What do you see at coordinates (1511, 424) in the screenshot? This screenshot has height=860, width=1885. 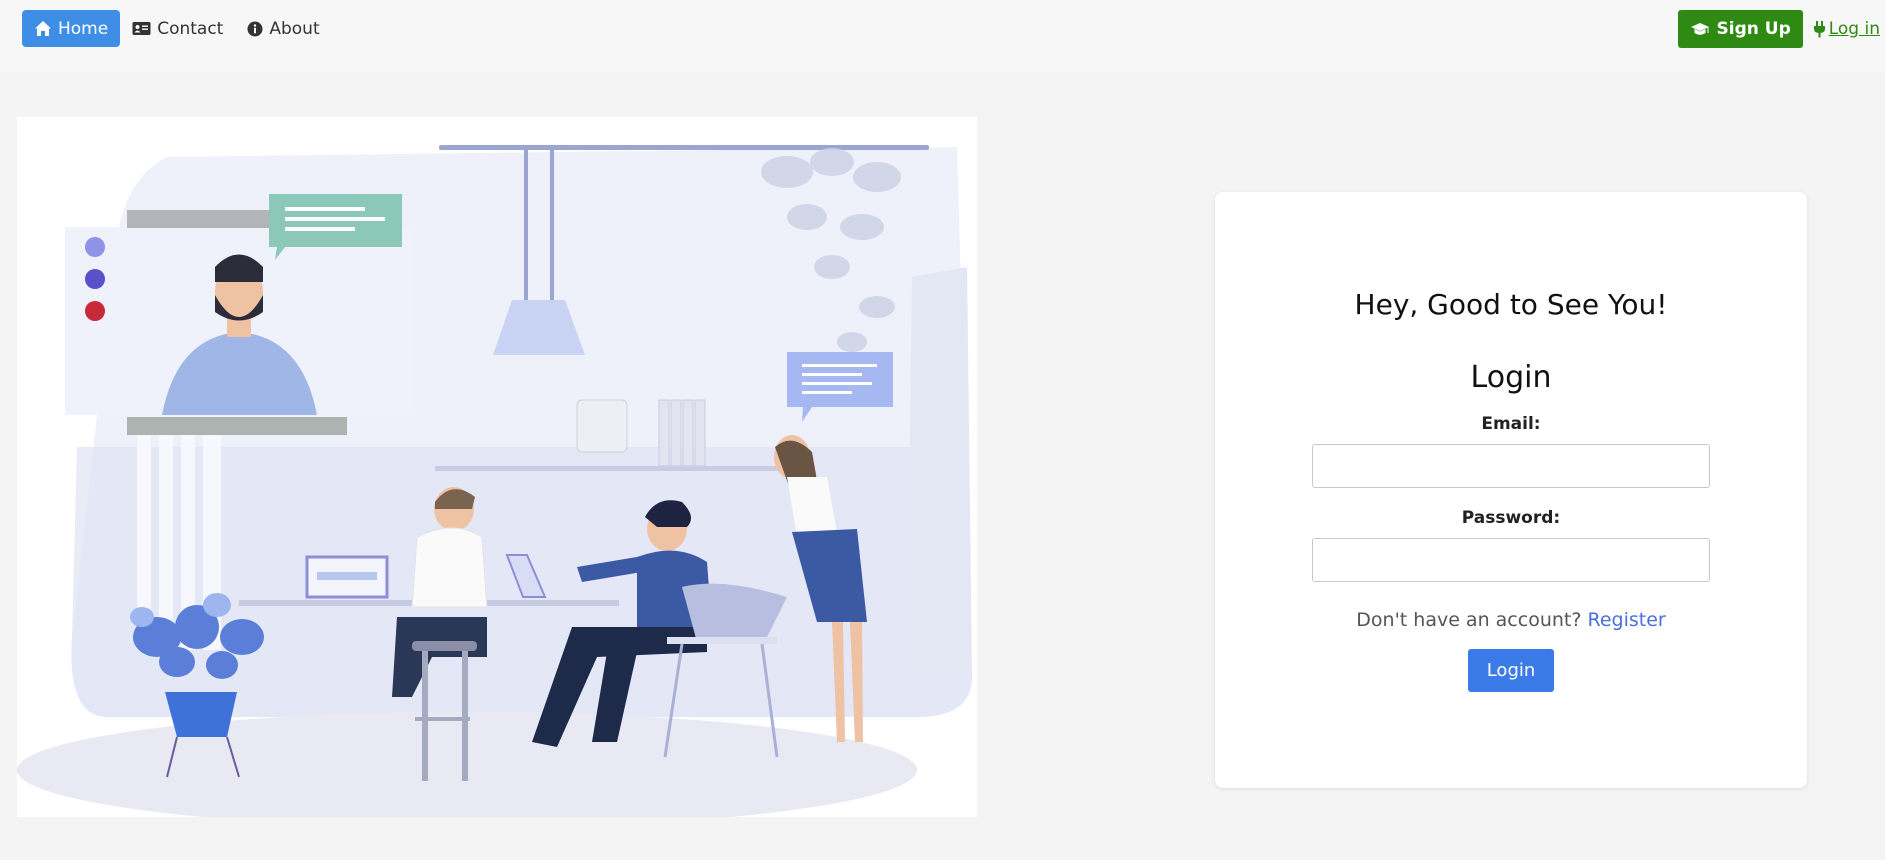 I see `email-label: Email:` at bounding box center [1511, 424].